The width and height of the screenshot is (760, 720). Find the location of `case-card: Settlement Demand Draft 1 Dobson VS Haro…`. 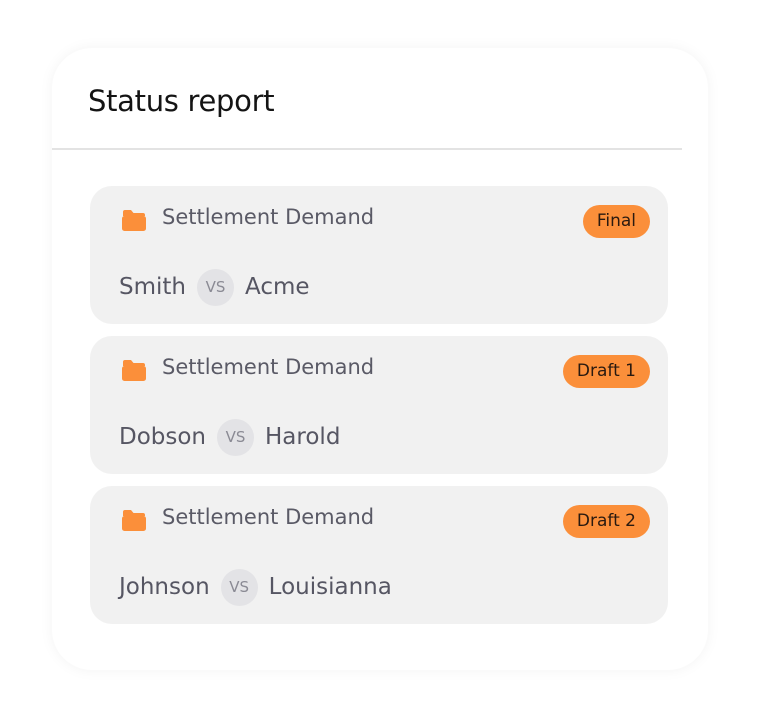

case-card: Settlement Demand Draft 1 Dobson VS Haro… is located at coordinates (379, 405).